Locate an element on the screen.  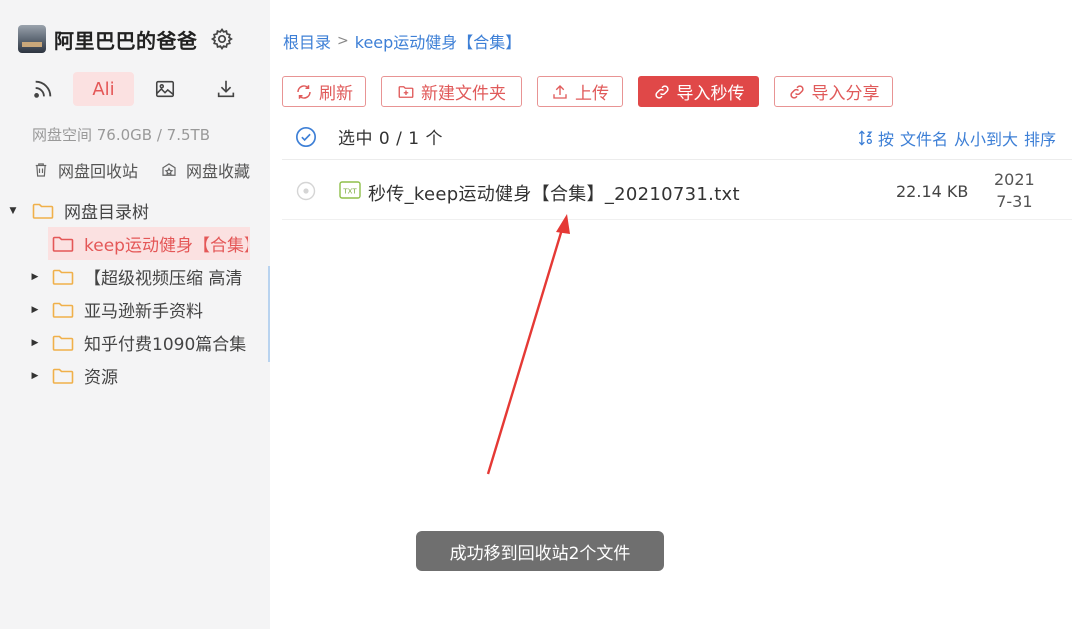
tree-item-label: keep运动健身【合集】 is located at coordinates (166, 246).